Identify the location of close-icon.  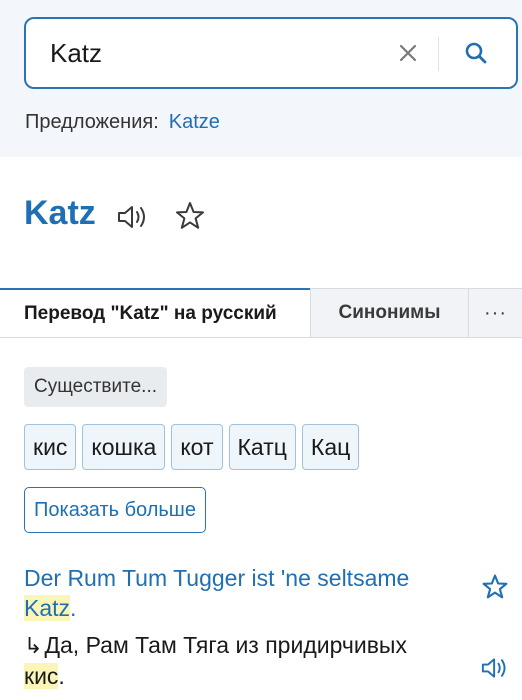
(408, 53).